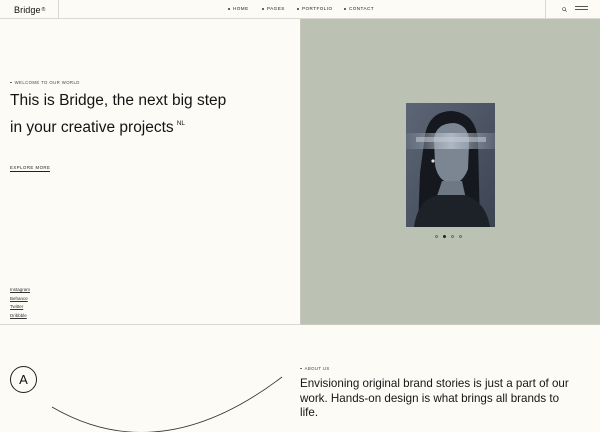  I want to click on slider-dot-active, so click(444, 236).